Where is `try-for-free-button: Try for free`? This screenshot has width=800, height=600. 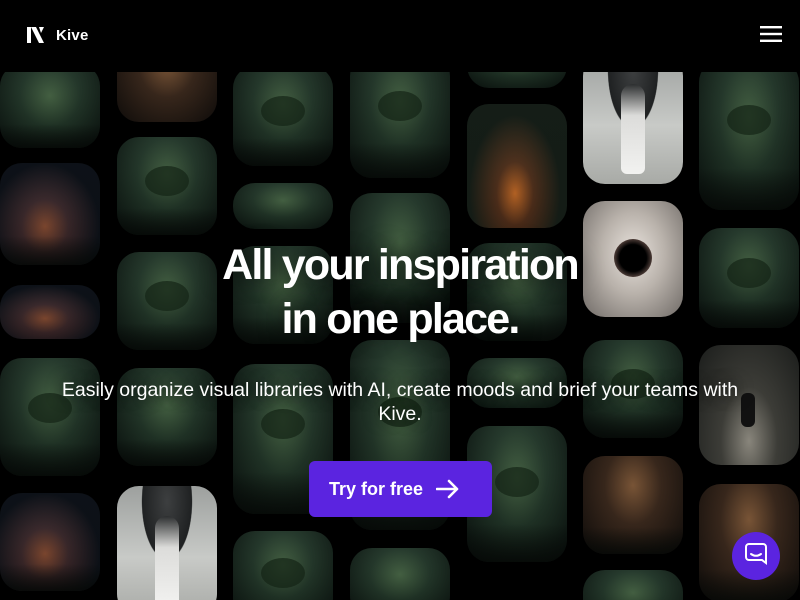
try-for-free-button: Try for free is located at coordinates (400, 489).